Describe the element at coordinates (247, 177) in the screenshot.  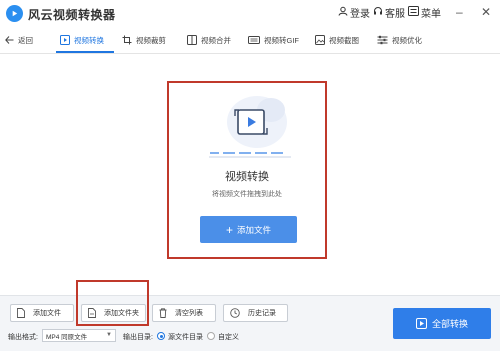
I see `drop-zone-title: 视频转换` at that location.